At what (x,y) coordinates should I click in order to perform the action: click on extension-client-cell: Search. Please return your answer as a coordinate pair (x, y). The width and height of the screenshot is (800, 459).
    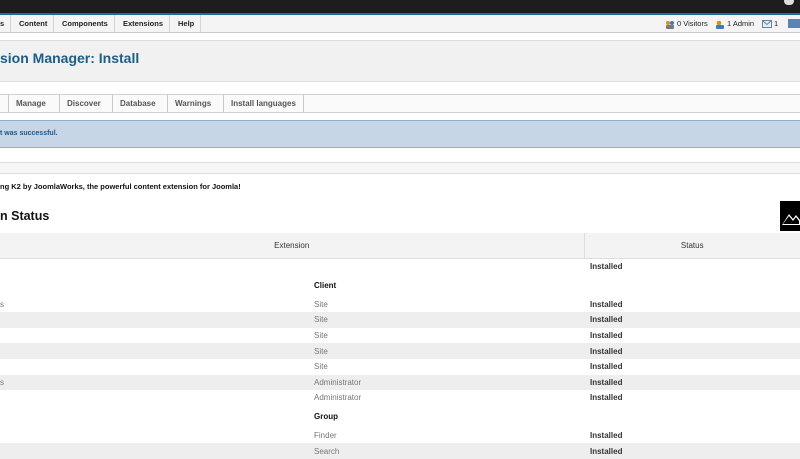
    Looking at the image, I should click on (447, 451).